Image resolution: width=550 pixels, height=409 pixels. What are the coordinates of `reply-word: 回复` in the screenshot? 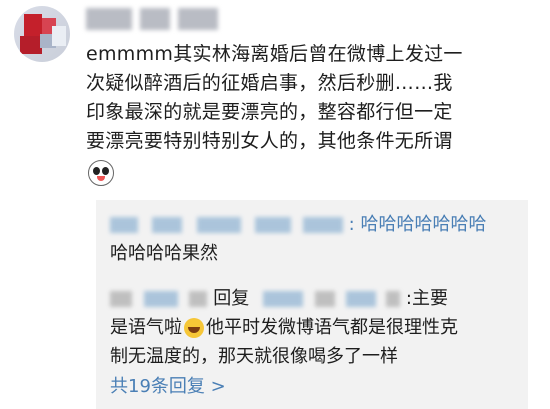 It's located at (231, 298).